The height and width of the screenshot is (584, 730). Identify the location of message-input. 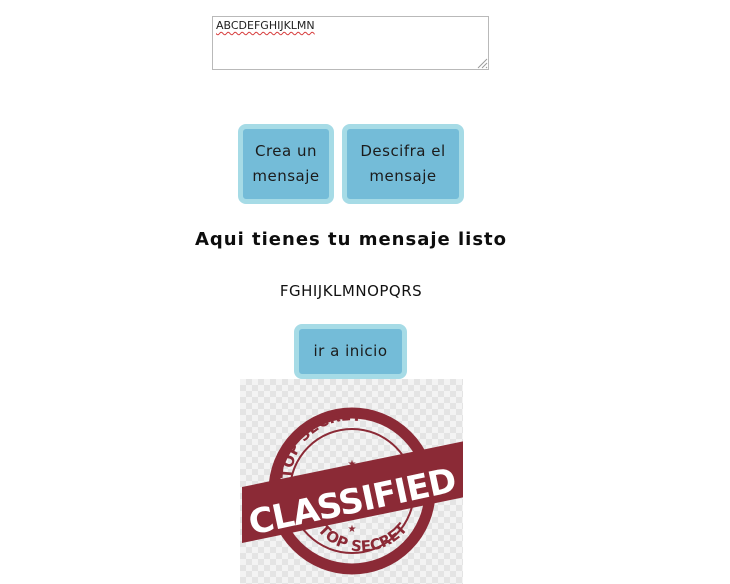
(350, 43).